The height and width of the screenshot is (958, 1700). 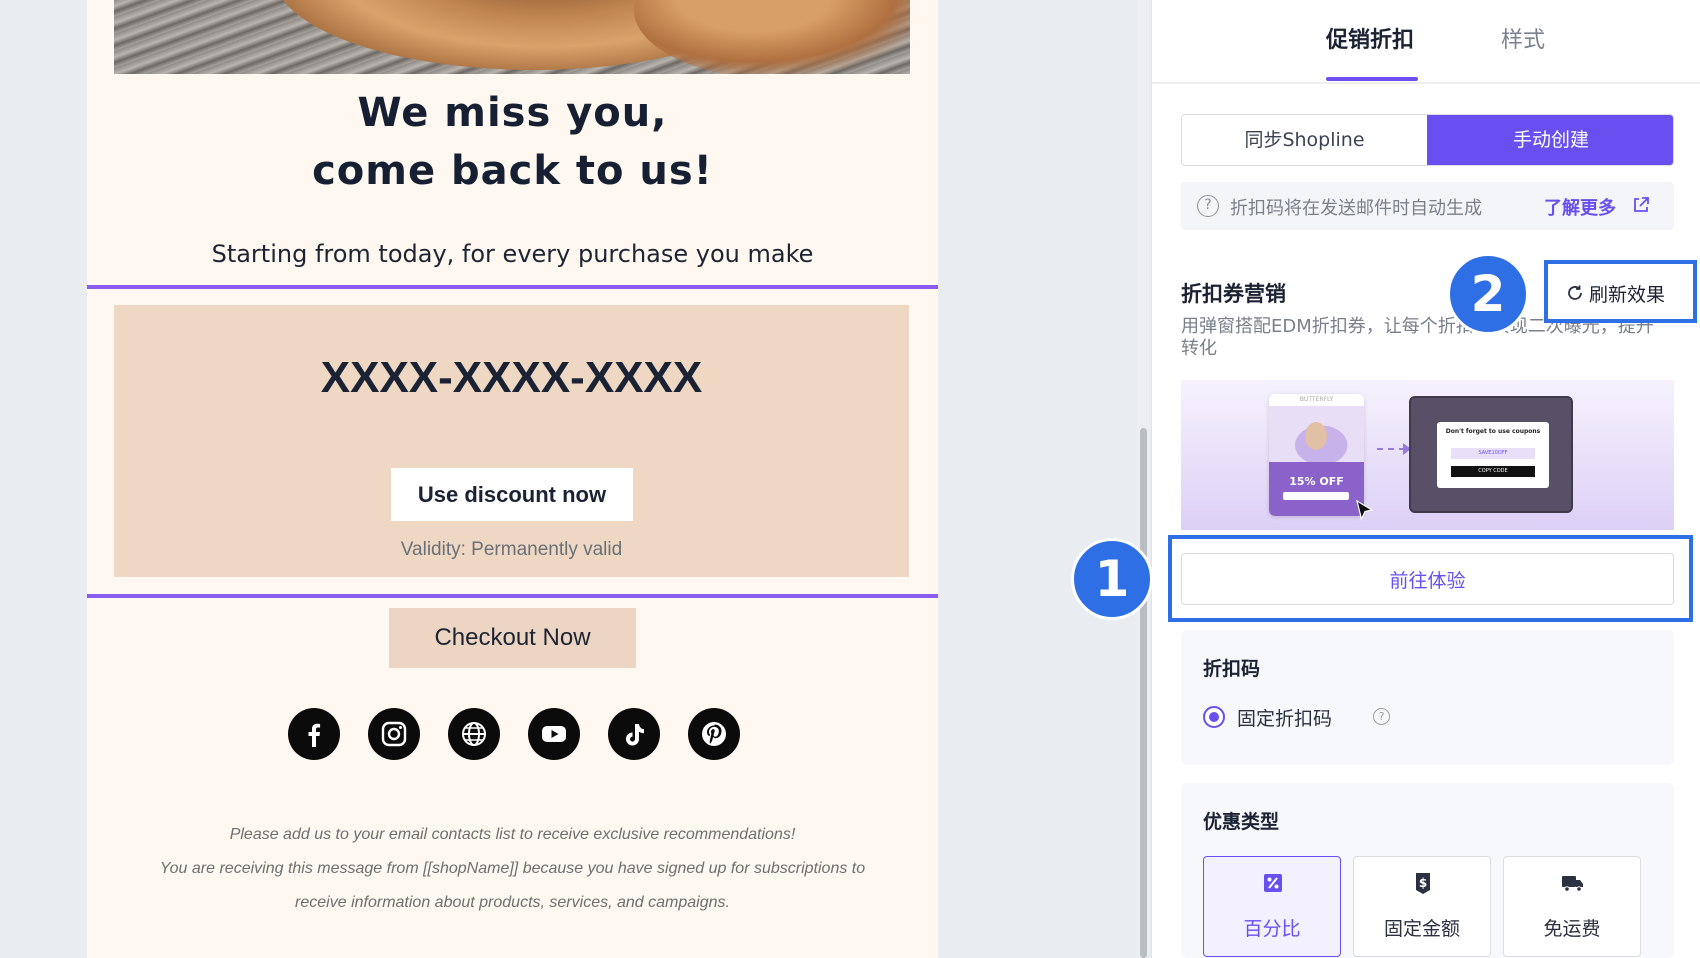 I want to click on validity-text: Validity: Permanently valid, so click(x=511, y=549).